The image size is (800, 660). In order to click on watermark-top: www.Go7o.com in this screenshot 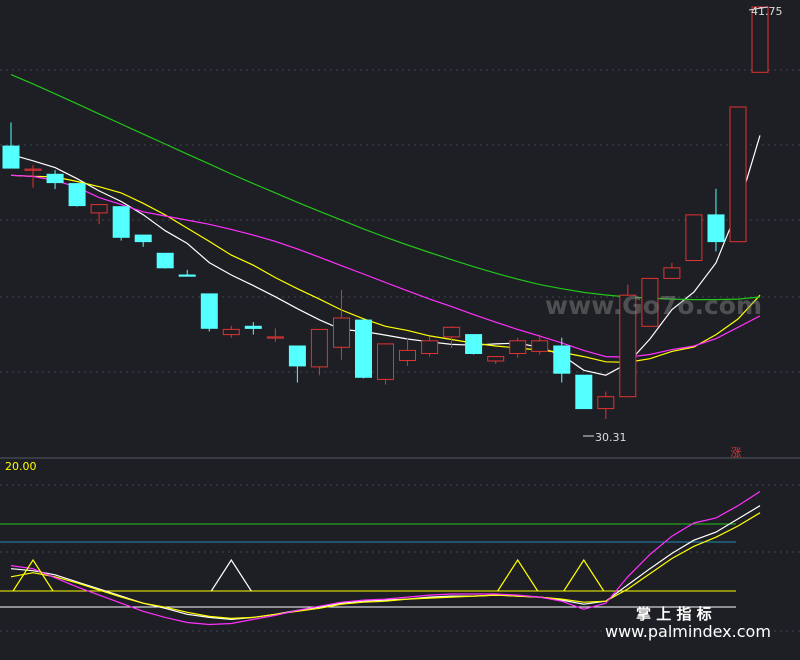, I will do `click(653, 305)`.